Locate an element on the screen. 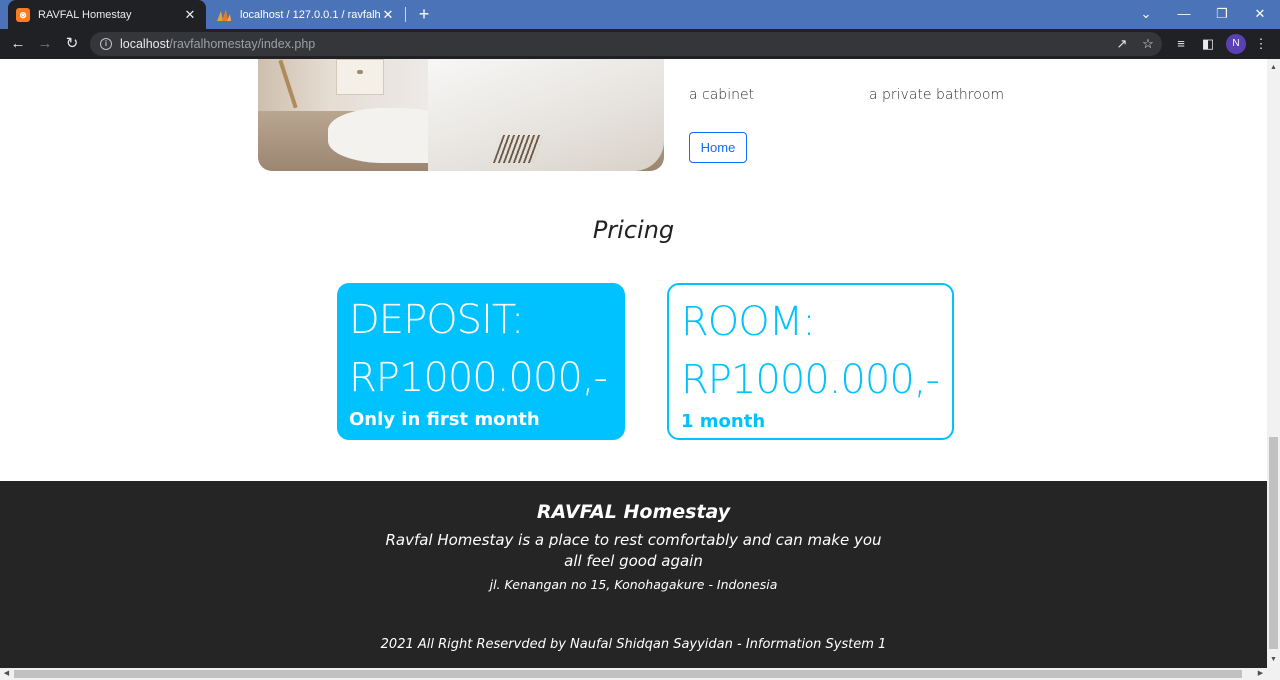 The width and height of the screenshot is (1280, 680). horizontal-scroll-thumb is located at coordinates (628, 674).